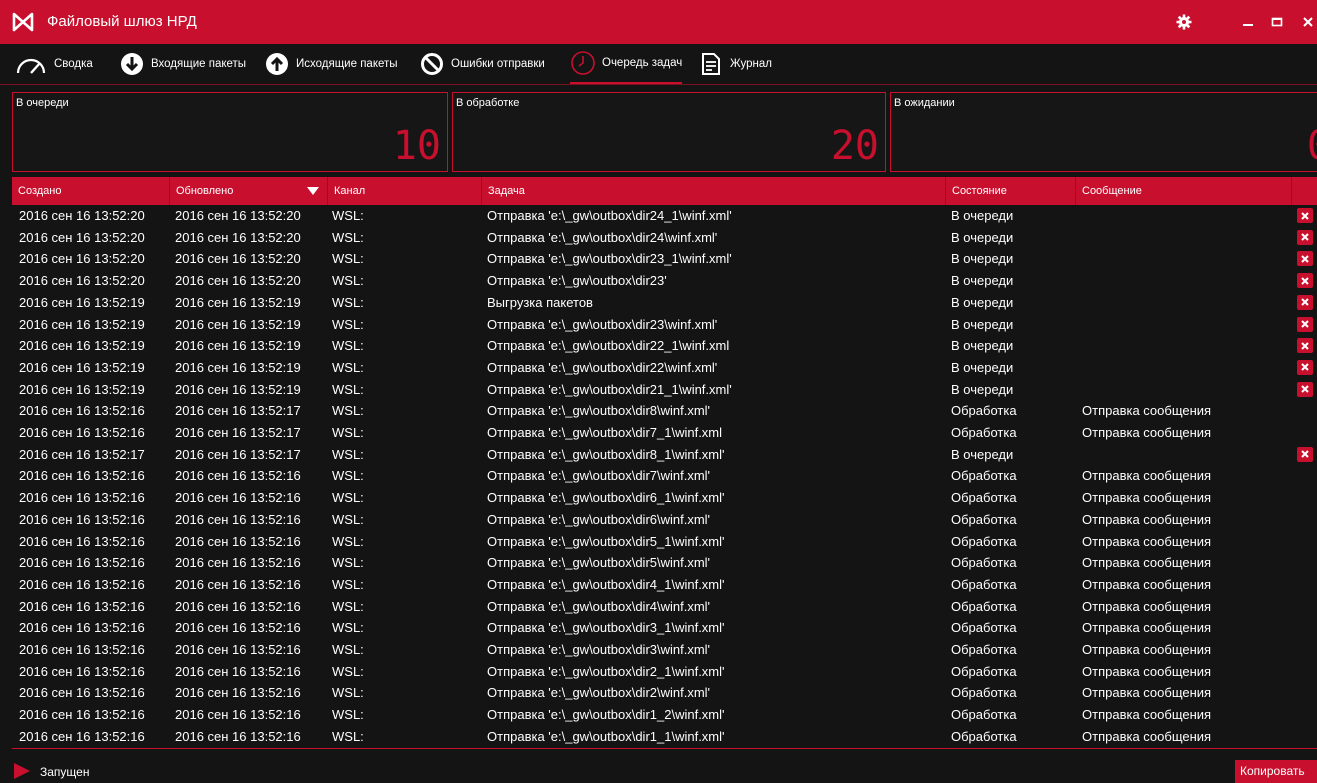 The width and height of the screenshot is (1317, 783). I want to click on cell-state: В очереди, so click(982, 346).